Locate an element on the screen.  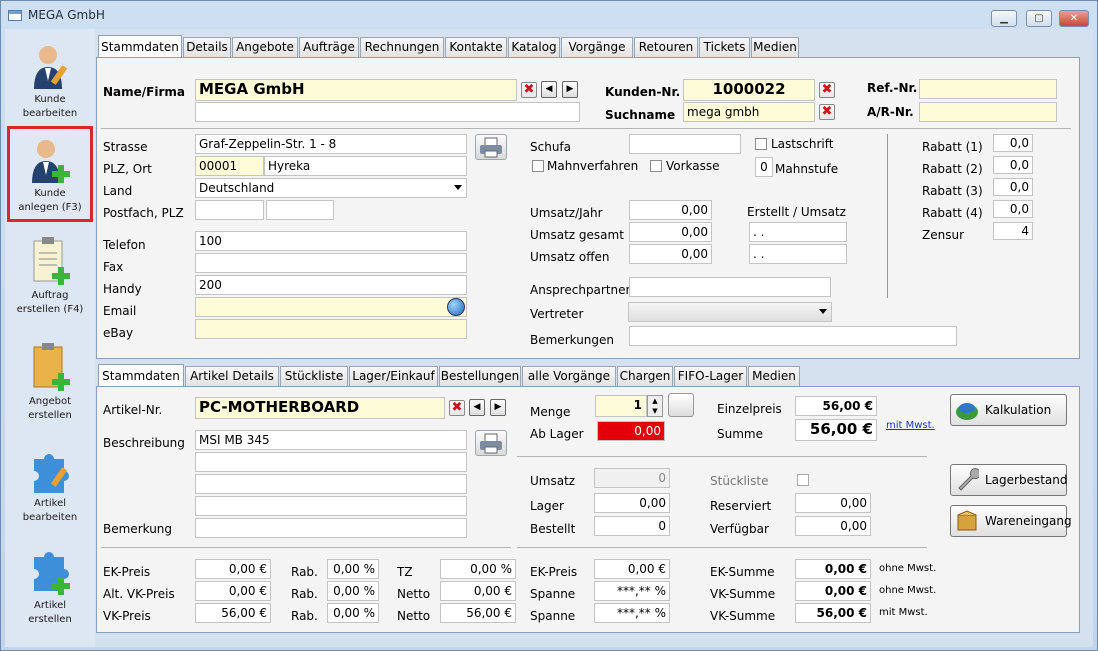
refnr-input is located at coordinates (988, 89).